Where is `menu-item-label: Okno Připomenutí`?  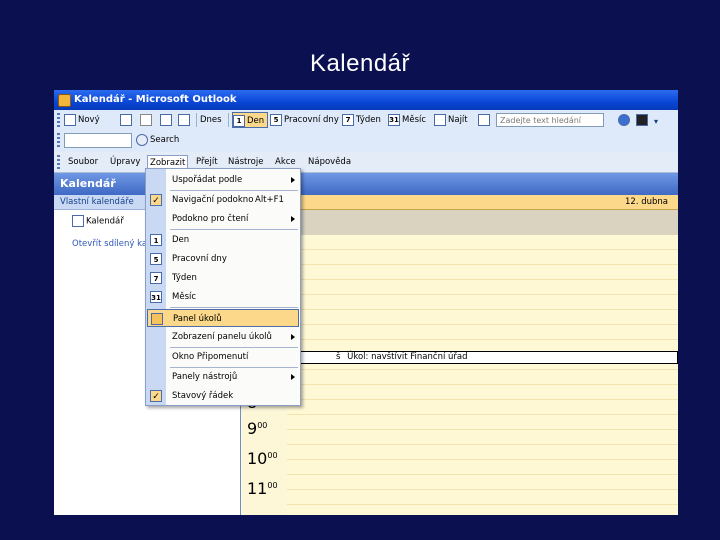
menu-item-label: Okno Připomenutí is located at coordinates (210, 357).